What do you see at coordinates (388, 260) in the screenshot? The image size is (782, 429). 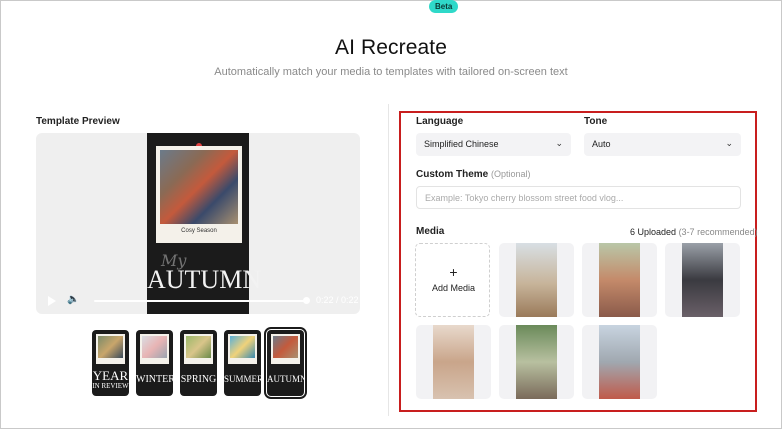 I see `column-divider` at bounding box center [388, 260].